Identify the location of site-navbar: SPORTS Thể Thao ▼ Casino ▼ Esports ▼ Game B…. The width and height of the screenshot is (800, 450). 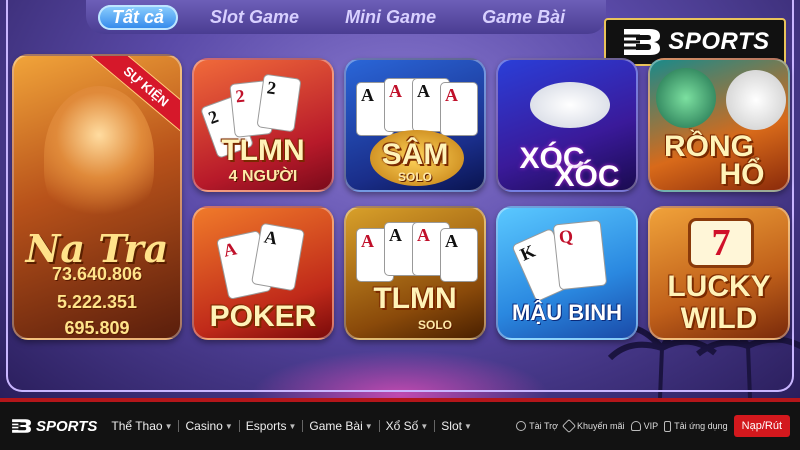
(400, 424).